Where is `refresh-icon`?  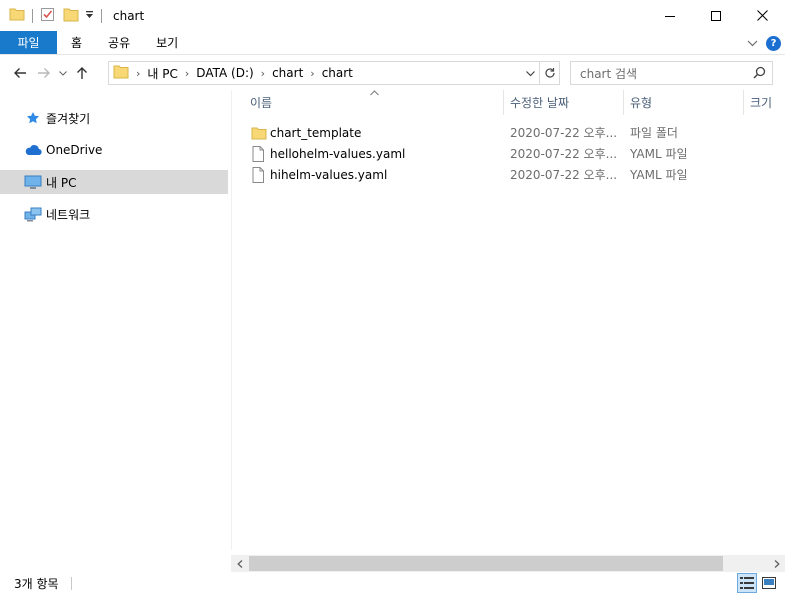
refresh-icon is located at coordinates (549, 73).